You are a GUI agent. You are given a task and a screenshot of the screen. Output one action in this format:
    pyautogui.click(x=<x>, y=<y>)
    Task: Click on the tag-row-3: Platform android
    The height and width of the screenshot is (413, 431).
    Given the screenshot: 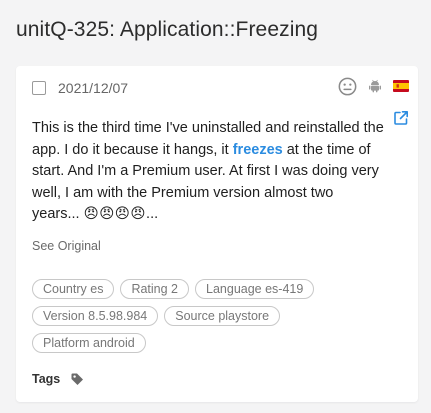 What is the action you would take?
    pyautogui.click(x=89, y=343)
    